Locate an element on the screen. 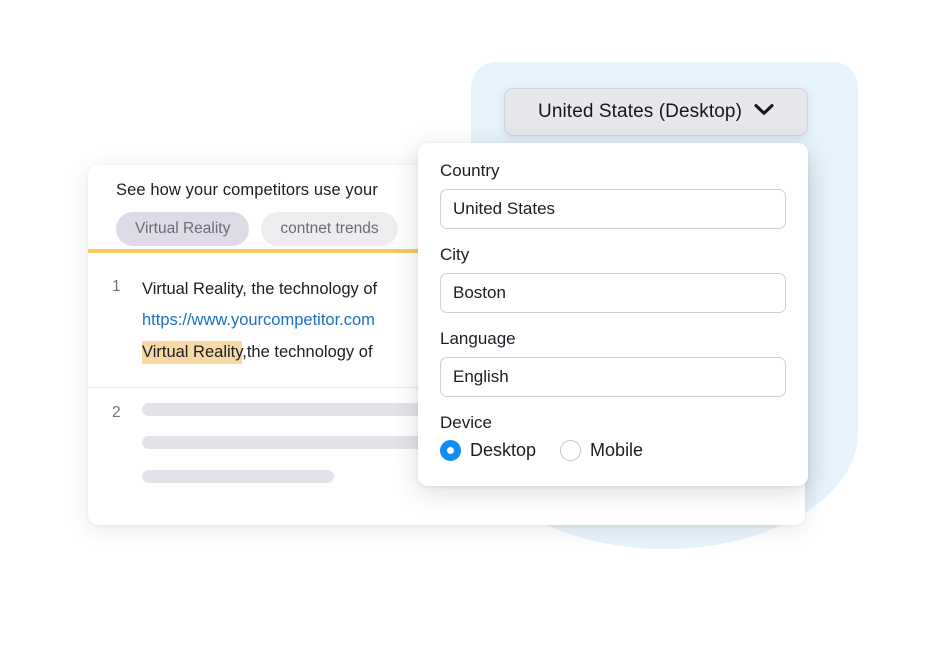  keyword-highlight: Virtual Reality is located at coordinates (192, 353).